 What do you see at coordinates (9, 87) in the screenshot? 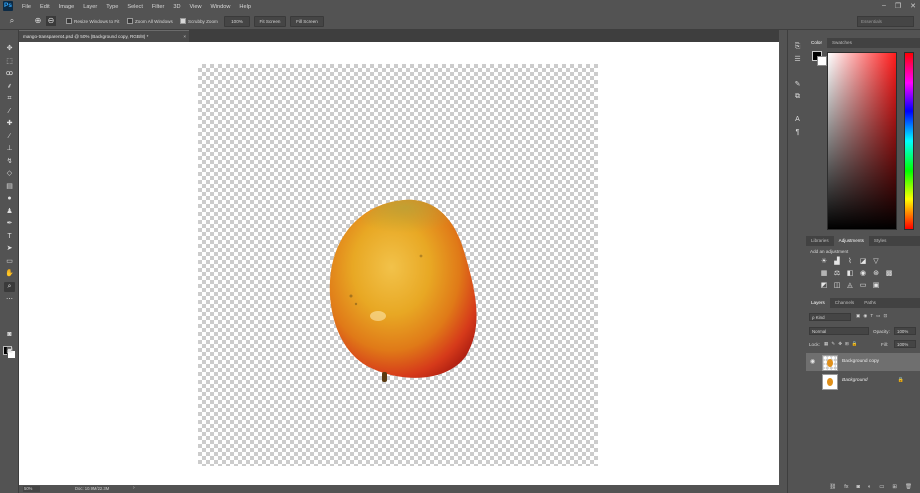
I see `quick-select-tool-icon: ⸙` at bounding box center [9, 87].